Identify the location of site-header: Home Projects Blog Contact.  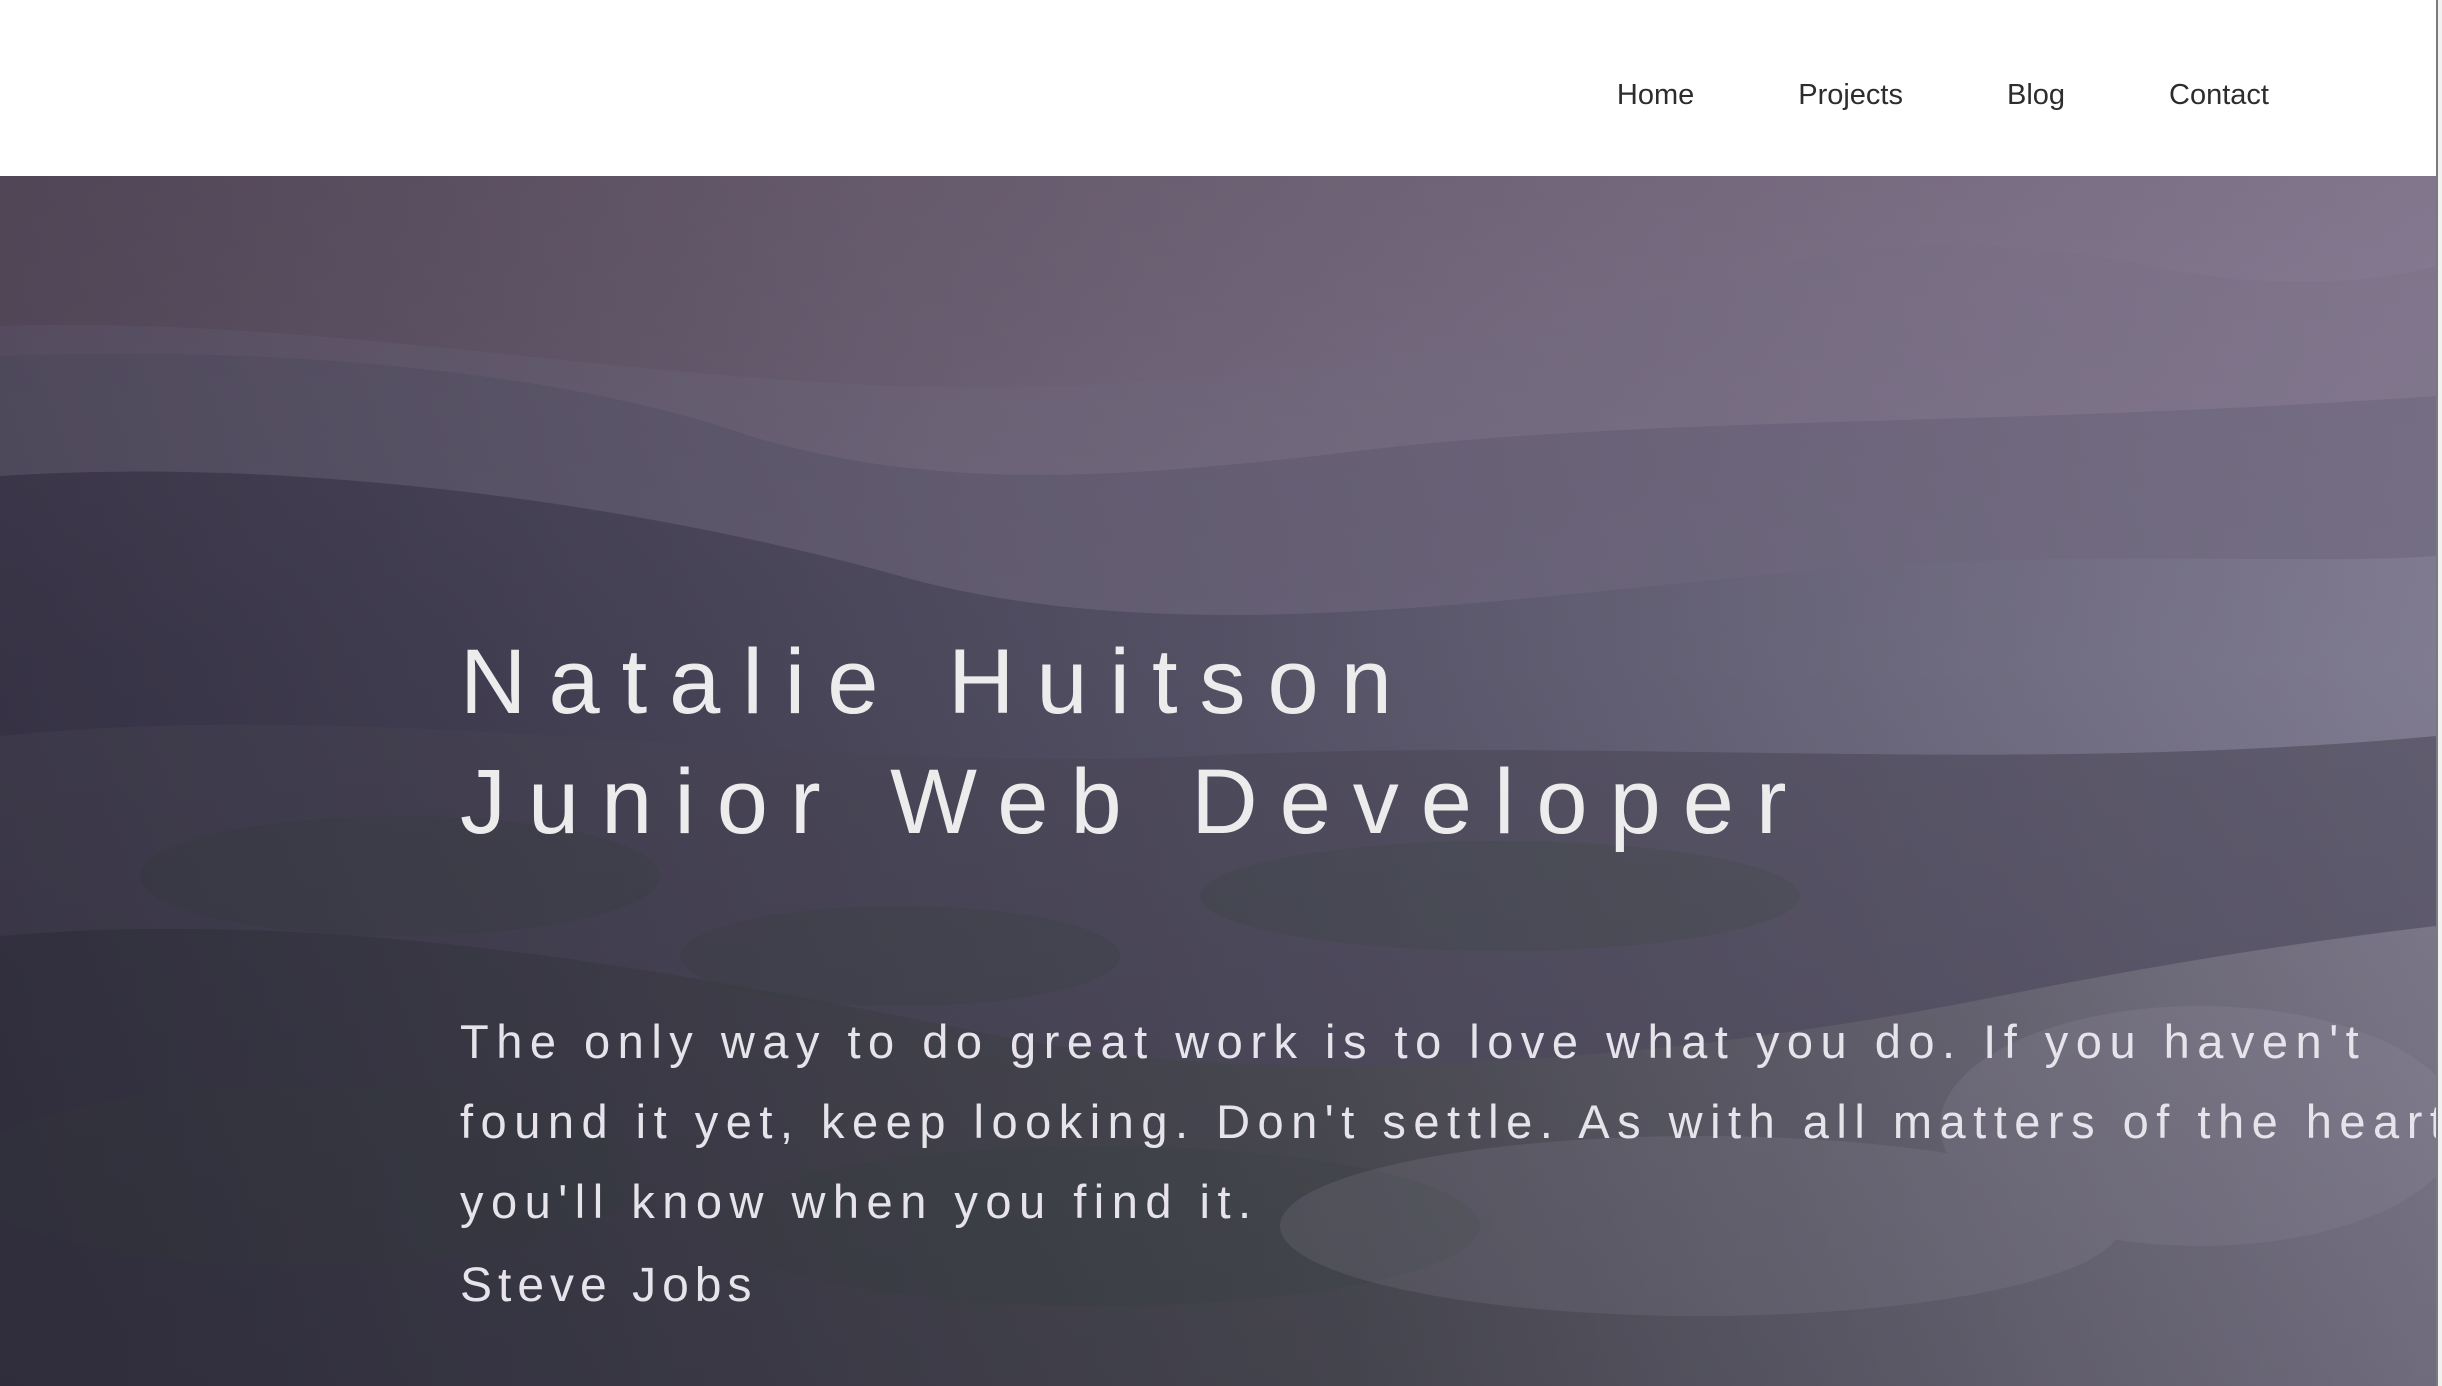
(1218, 88).